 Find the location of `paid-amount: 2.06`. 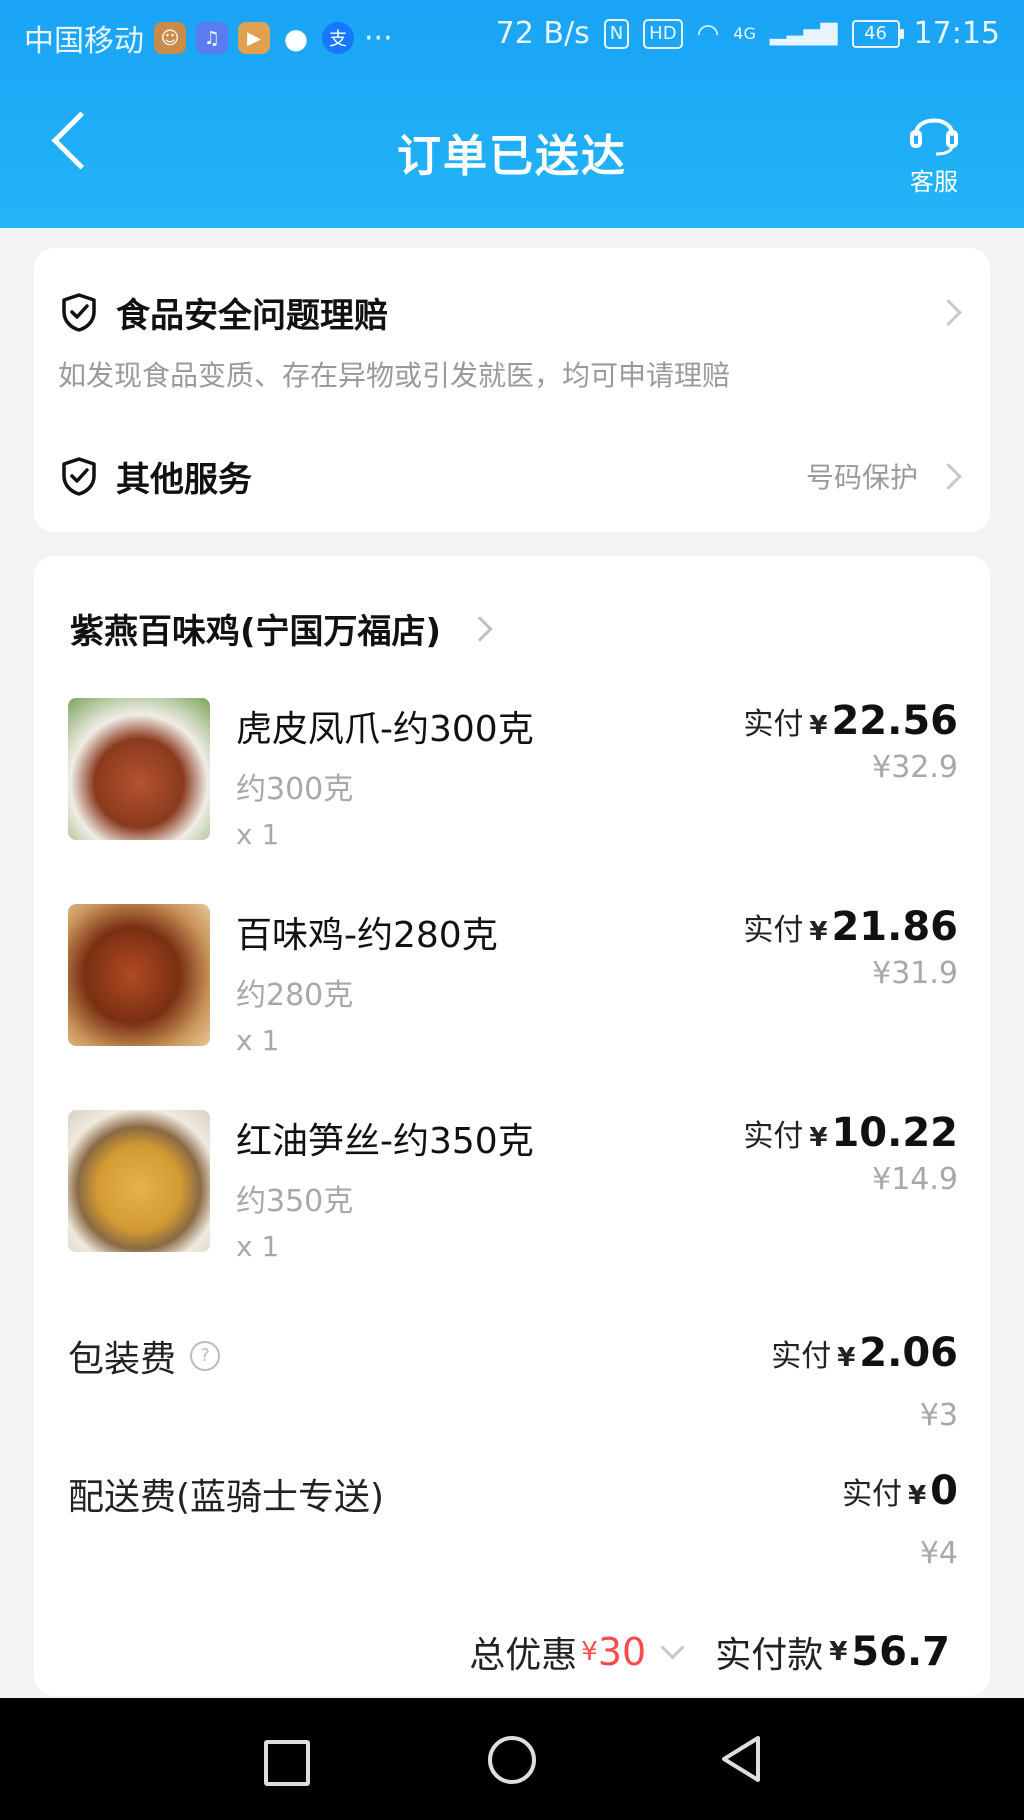

paid-amount: 2.06 is located at coordinates (908, 1353).